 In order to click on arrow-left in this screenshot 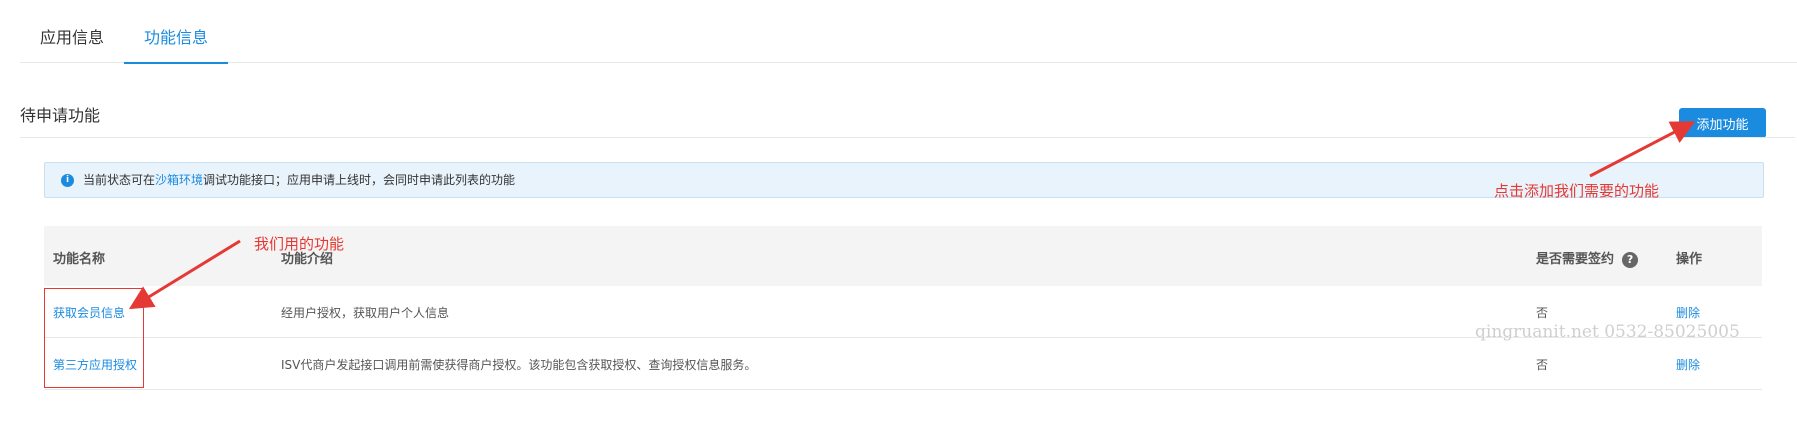, I will do `click(184, 274)`.